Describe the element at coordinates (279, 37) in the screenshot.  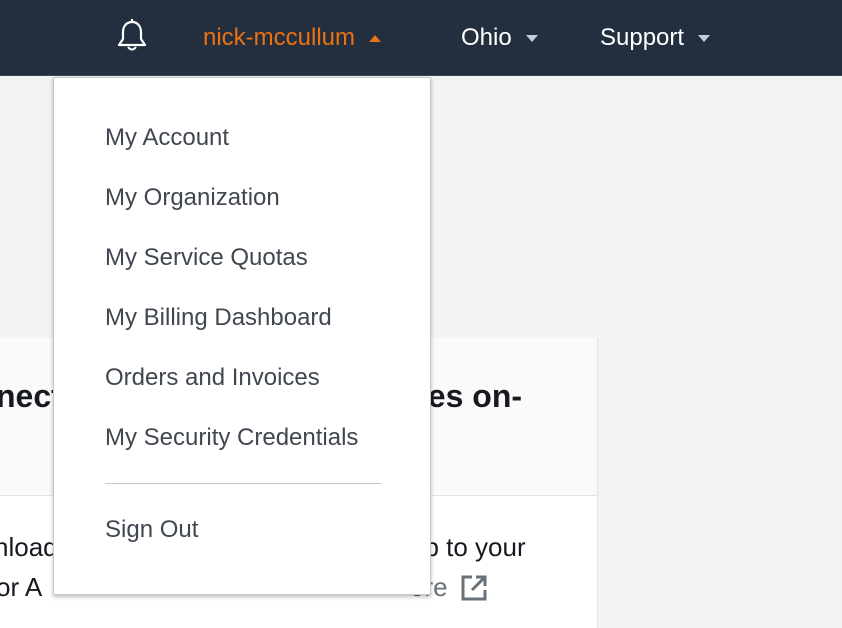
I see `account-name-label: nick-mccullum` at that location.